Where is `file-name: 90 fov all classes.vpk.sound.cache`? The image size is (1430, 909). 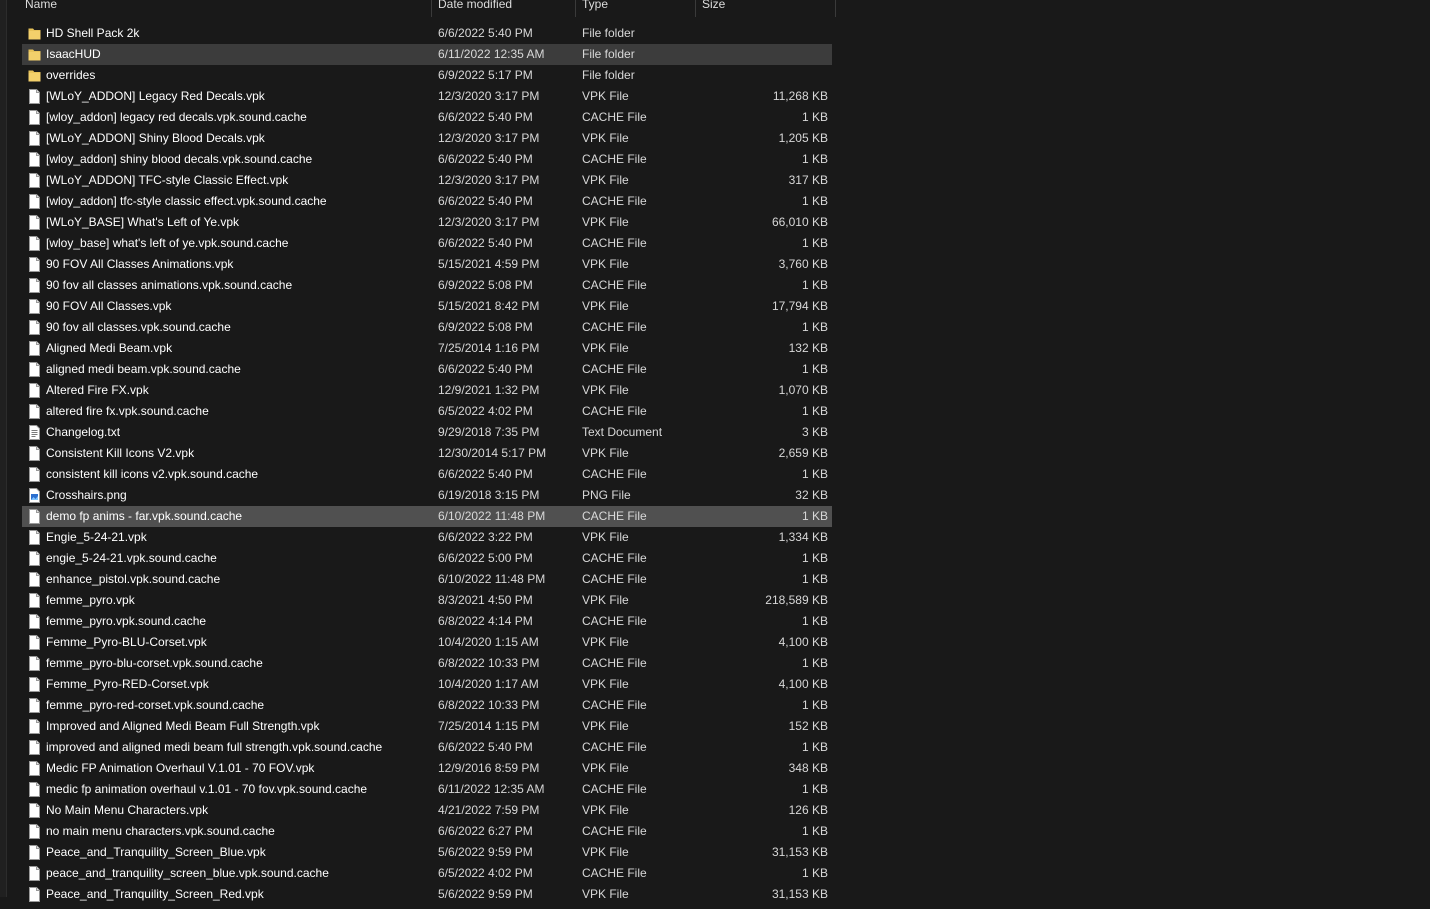 file-name: 90 fov all classes.vpk.sound.cache is located at coordinates (138, 327).